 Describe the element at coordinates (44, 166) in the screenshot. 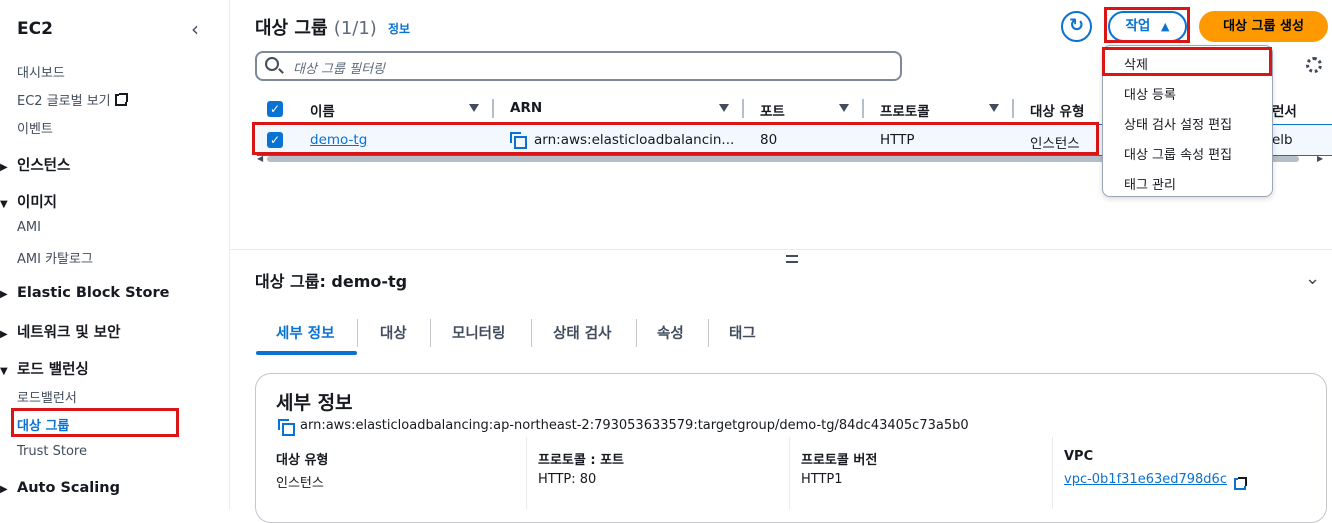

I see `section-label: 인스턴스` at that location.